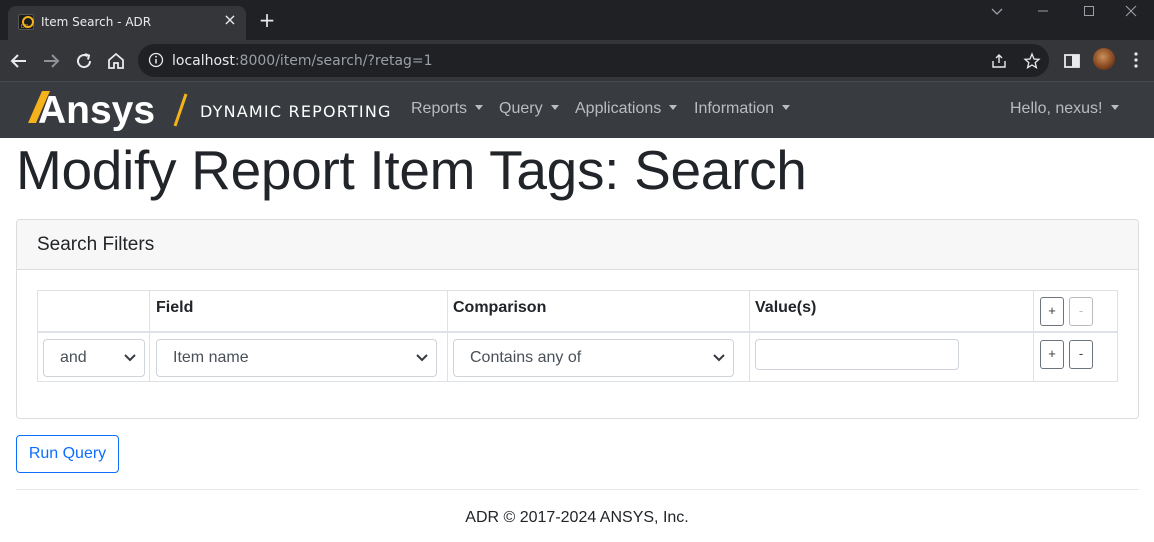 The height and width of the screenshot is (542, 1154). What do you see at coordinates (116, 61) in the screenshot?
I see `home-icon` at bounding box center [116, 61].